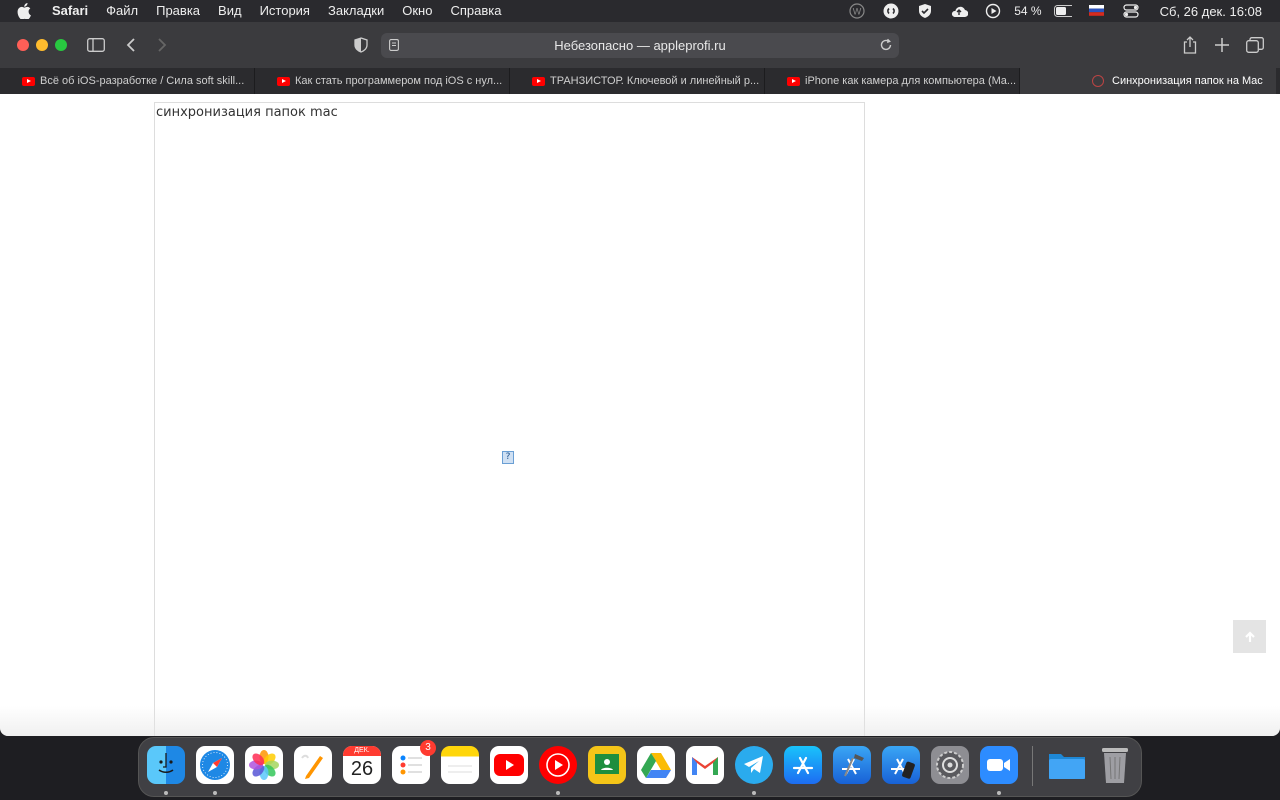  Describe the element at coordinates (23, 45) in the screenshot. I see `close-window-button` at that location.